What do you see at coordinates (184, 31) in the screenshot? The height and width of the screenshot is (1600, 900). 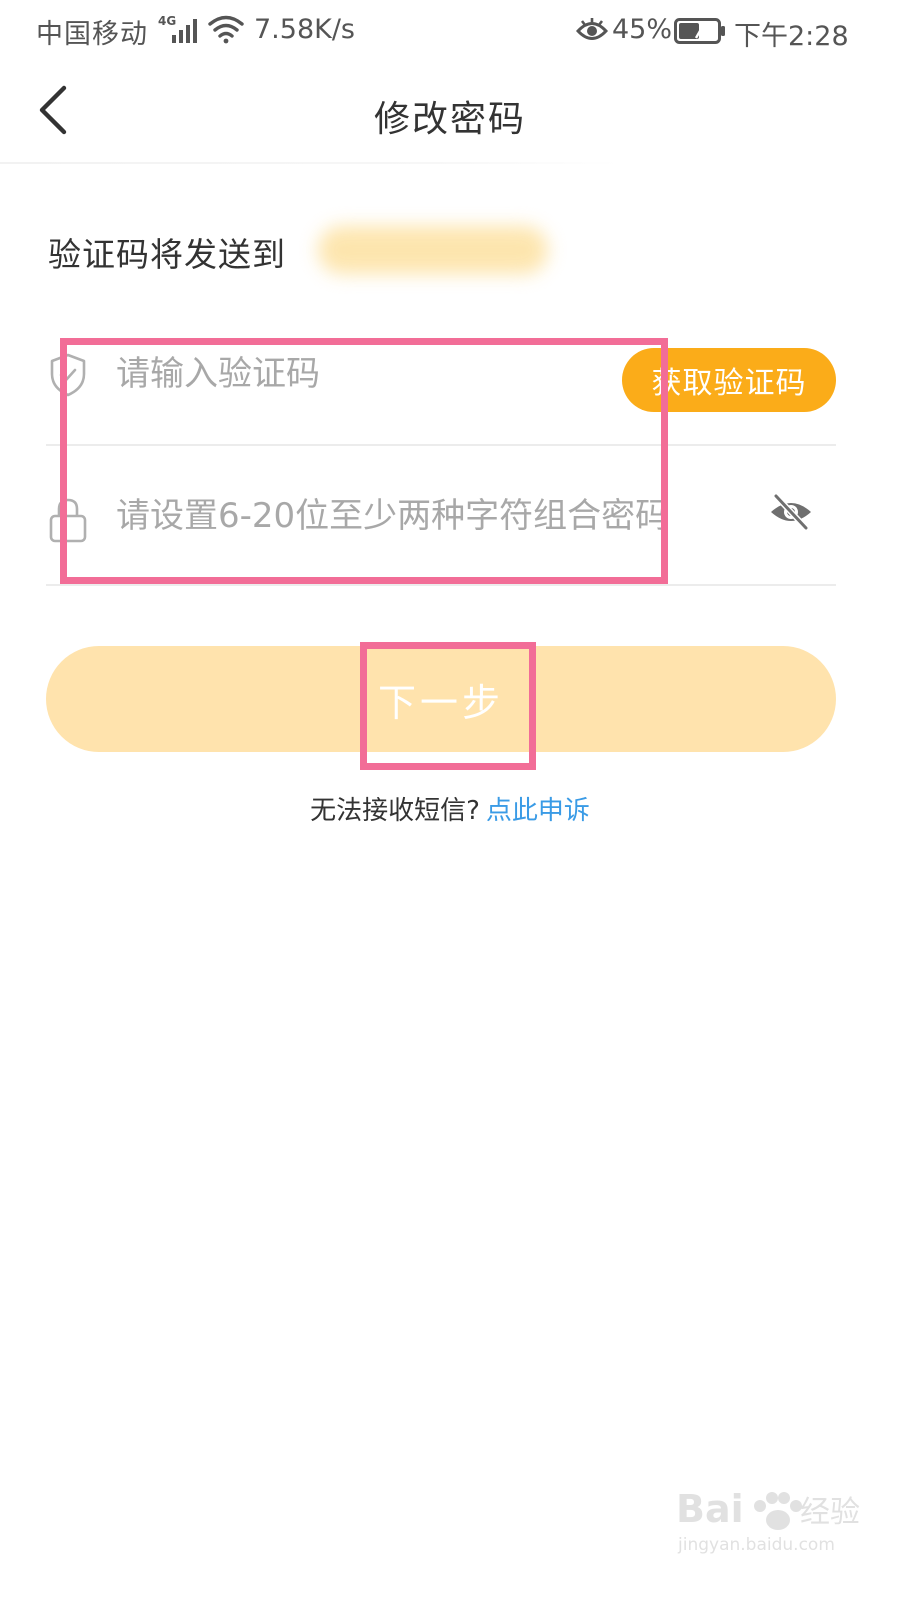 I see `signal-icon` at bounding box center [184, 31].